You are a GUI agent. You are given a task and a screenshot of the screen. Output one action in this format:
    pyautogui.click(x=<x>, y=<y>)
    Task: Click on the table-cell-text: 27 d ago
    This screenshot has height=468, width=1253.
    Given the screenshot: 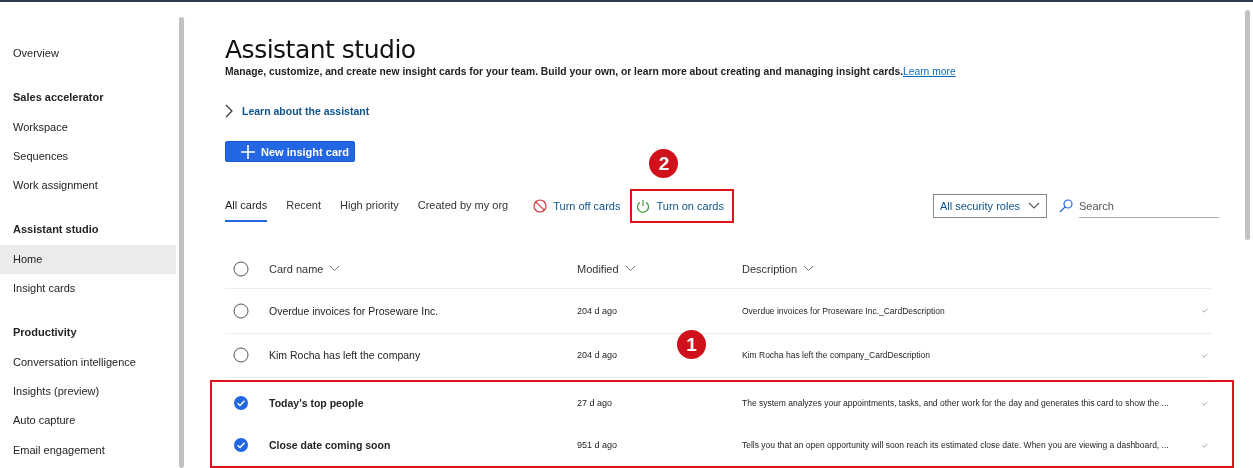 What is the action you would take?
    pyautogui.click(x=595, y=403)
    